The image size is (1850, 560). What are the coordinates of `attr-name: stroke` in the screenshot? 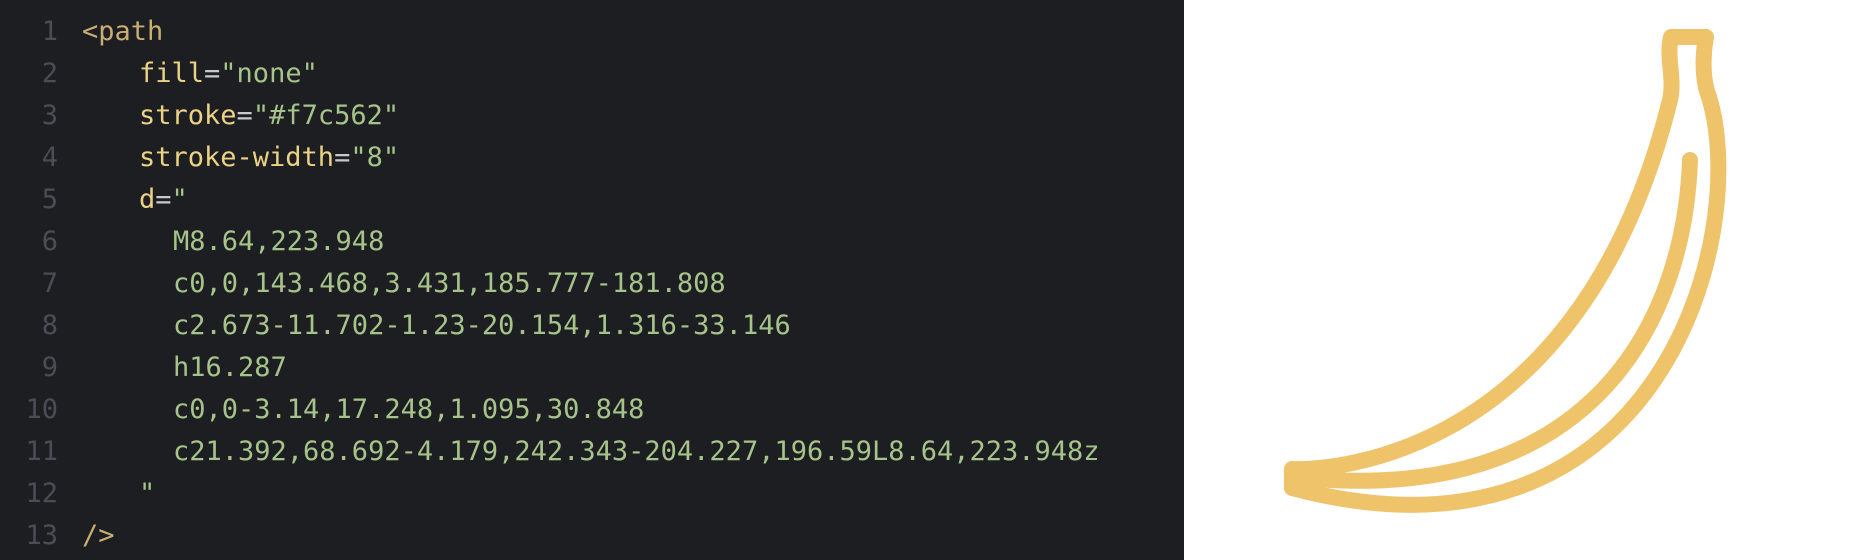 It's located at (188, 115).